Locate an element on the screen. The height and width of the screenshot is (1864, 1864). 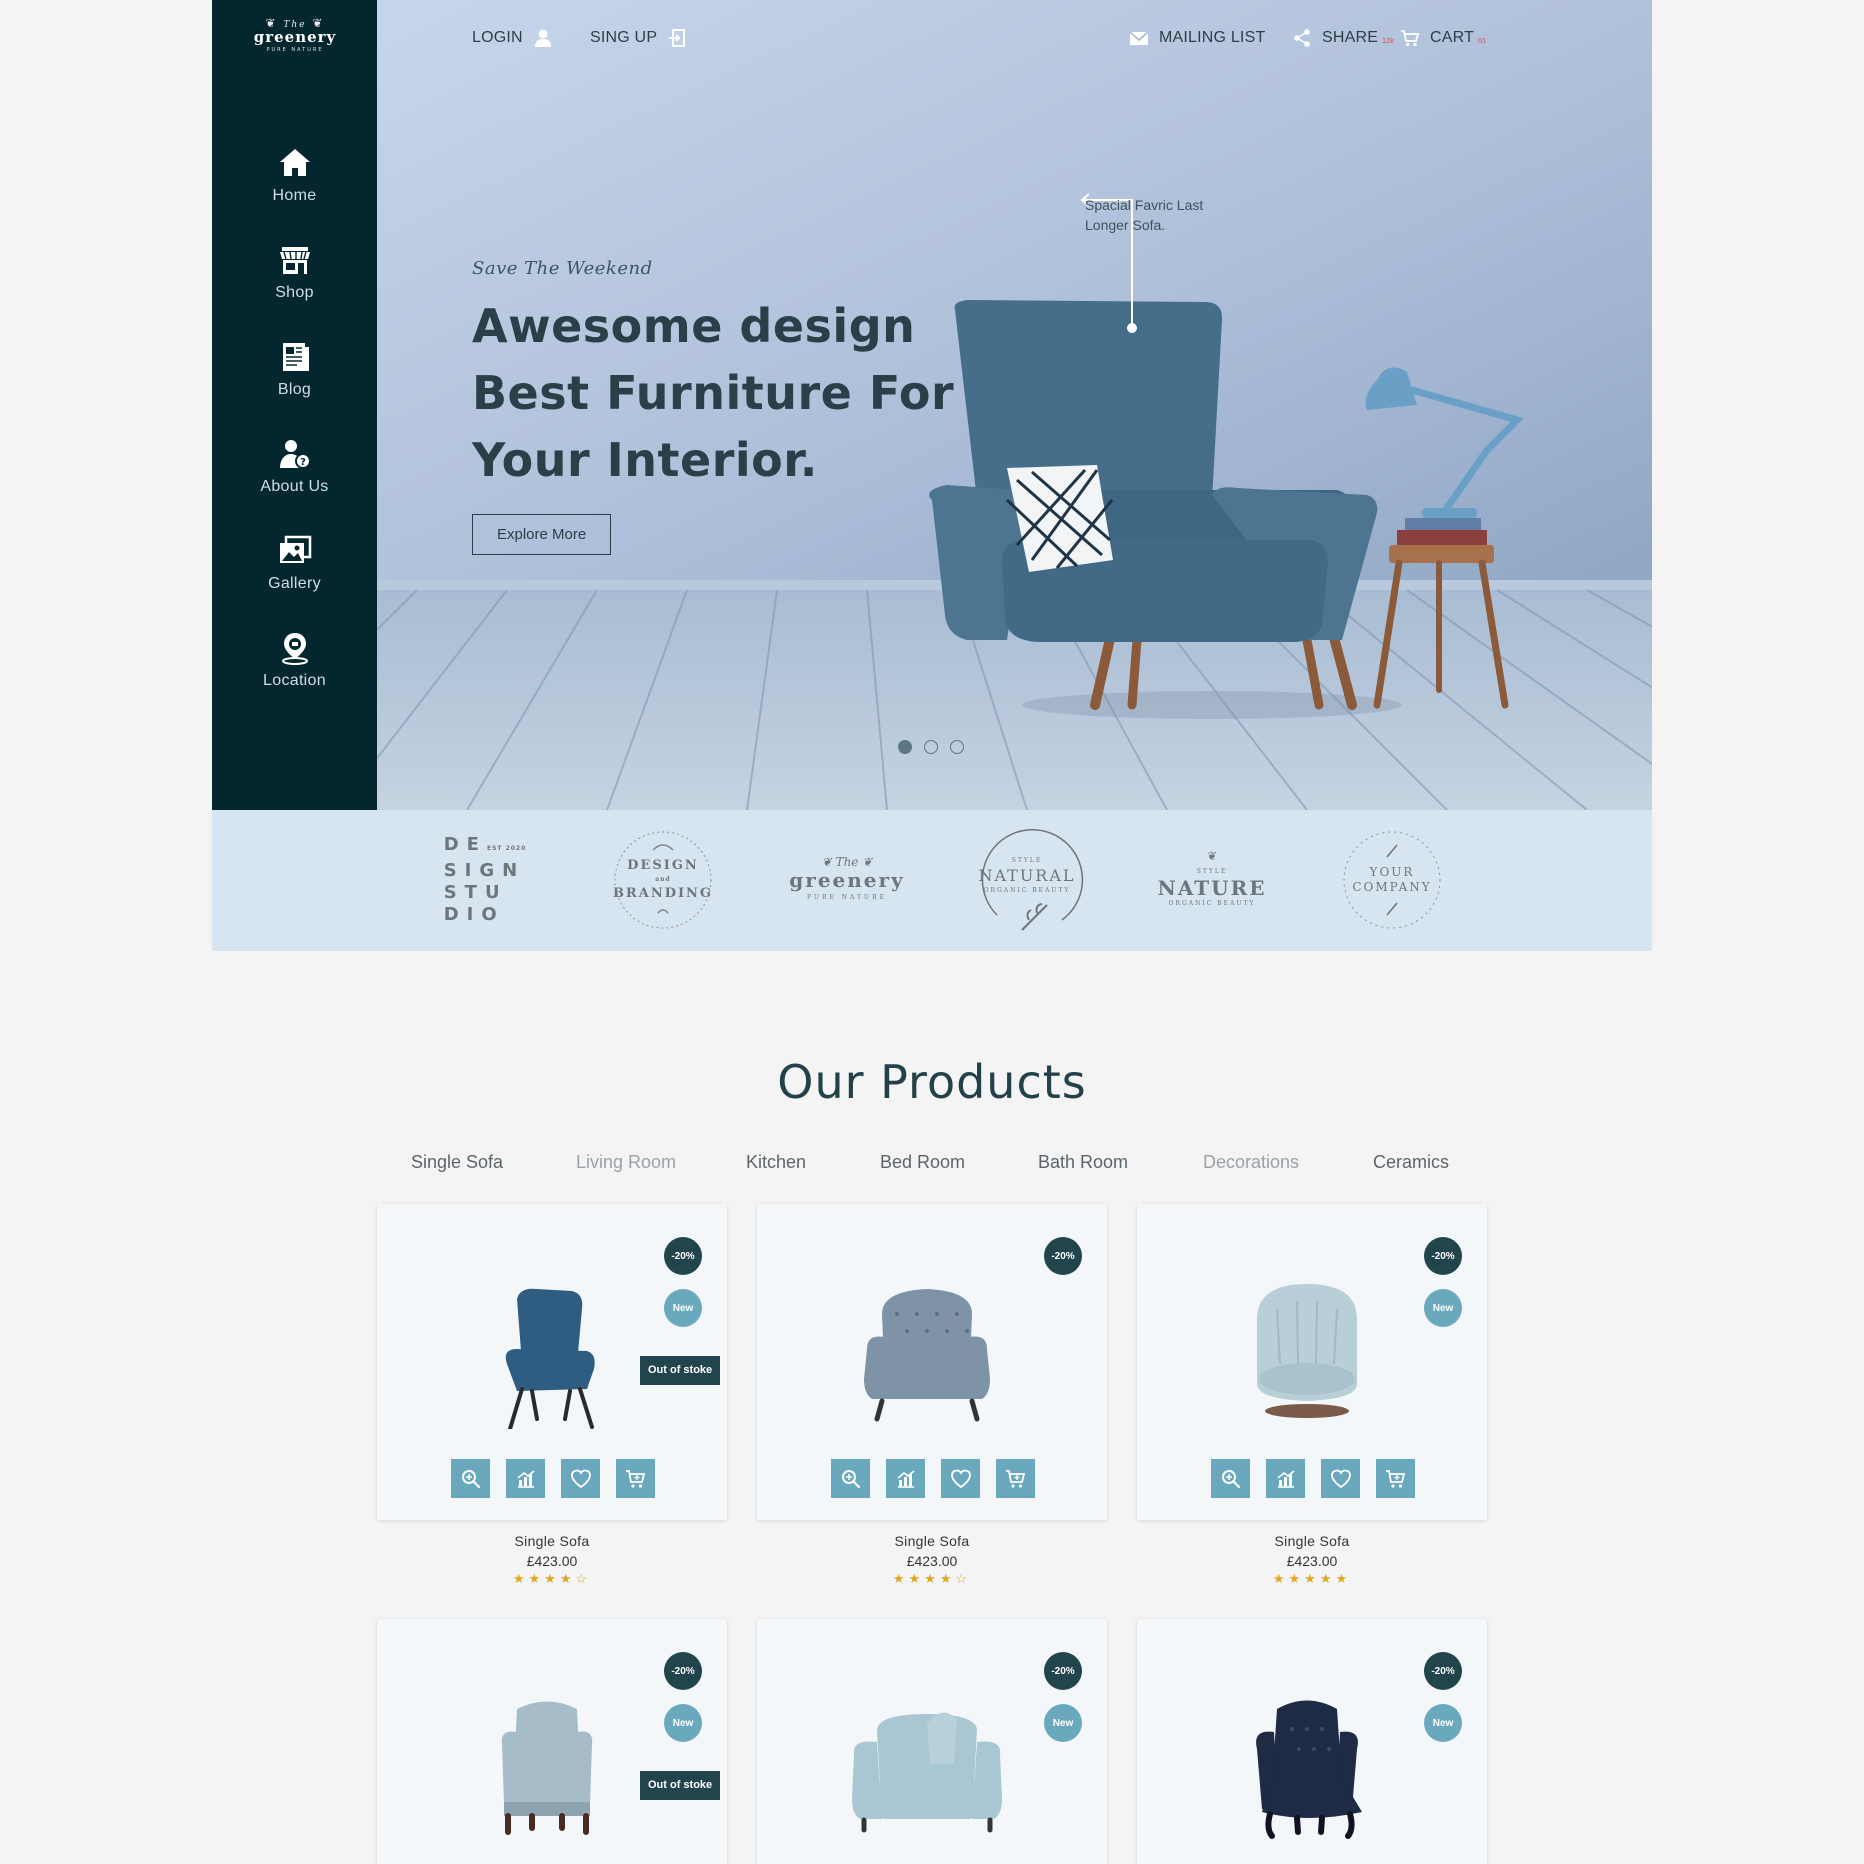
sidebar-item-location: Location is located at coordinates (294, 678).